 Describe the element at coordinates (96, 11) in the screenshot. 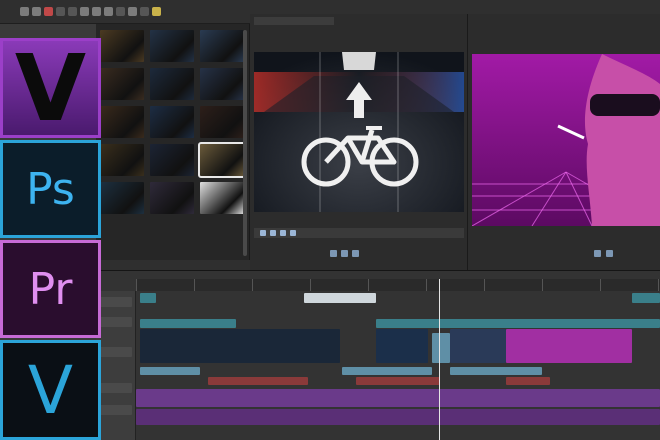

I see `copy-icon` at that location.